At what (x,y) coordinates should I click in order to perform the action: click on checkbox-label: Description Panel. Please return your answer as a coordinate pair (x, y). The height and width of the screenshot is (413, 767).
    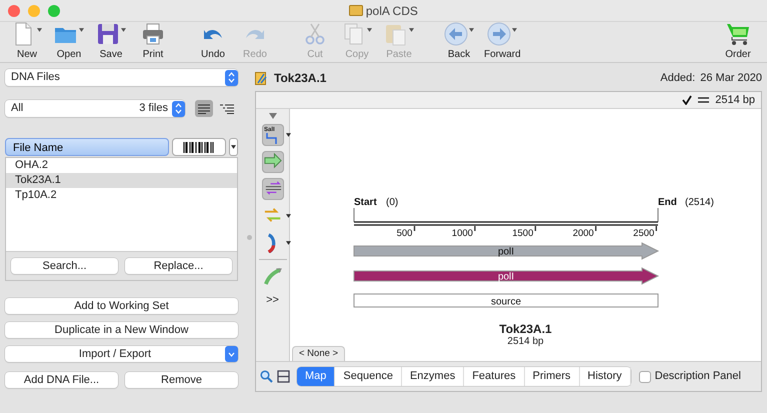
    Looking at the image, I should click on (697, 376).